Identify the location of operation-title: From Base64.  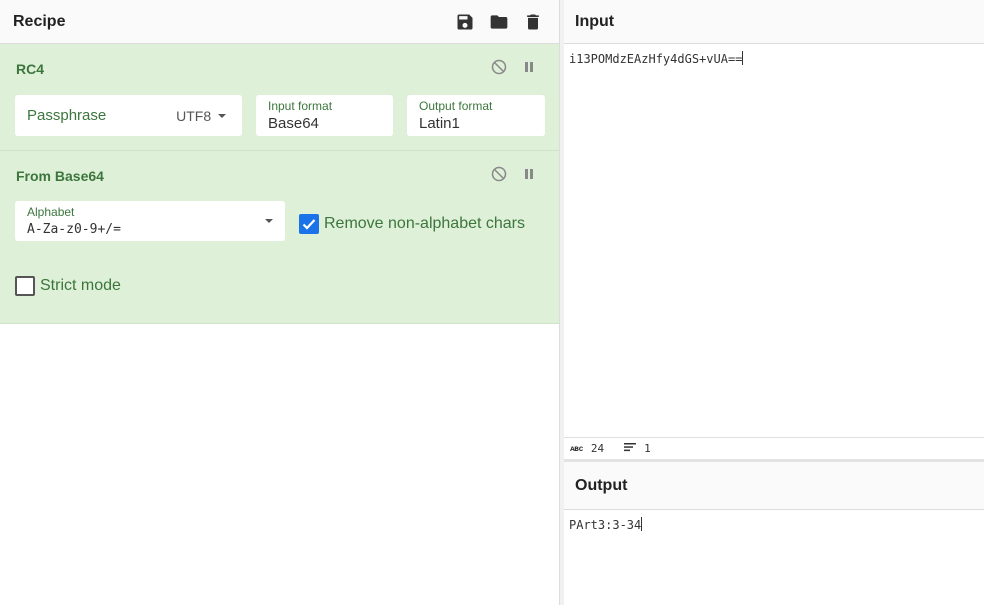
(60, 176).